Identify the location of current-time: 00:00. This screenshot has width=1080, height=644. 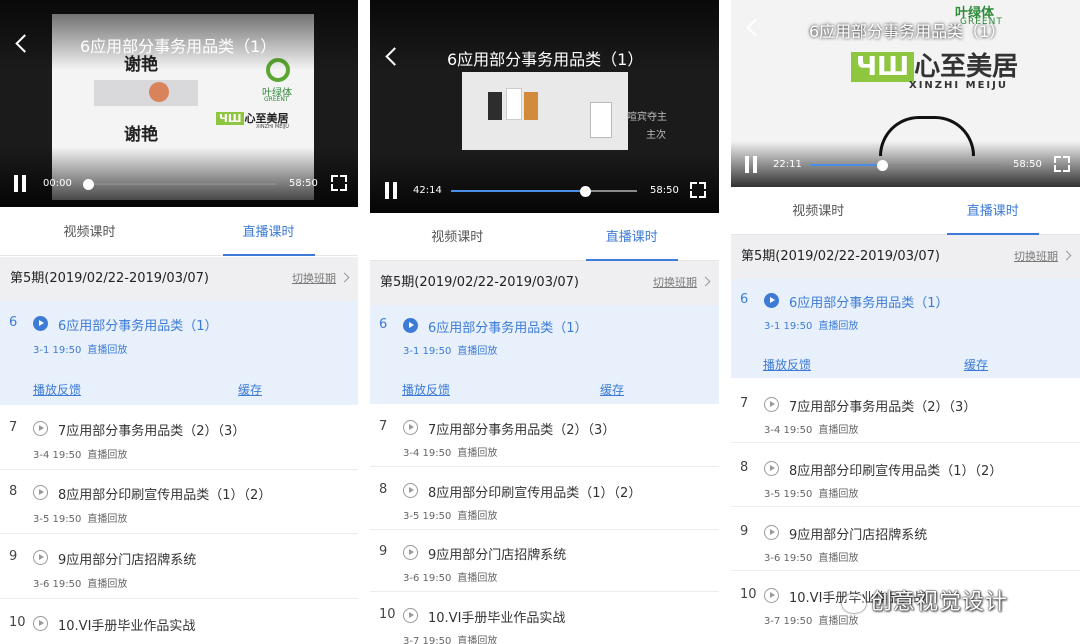
(57, 183).